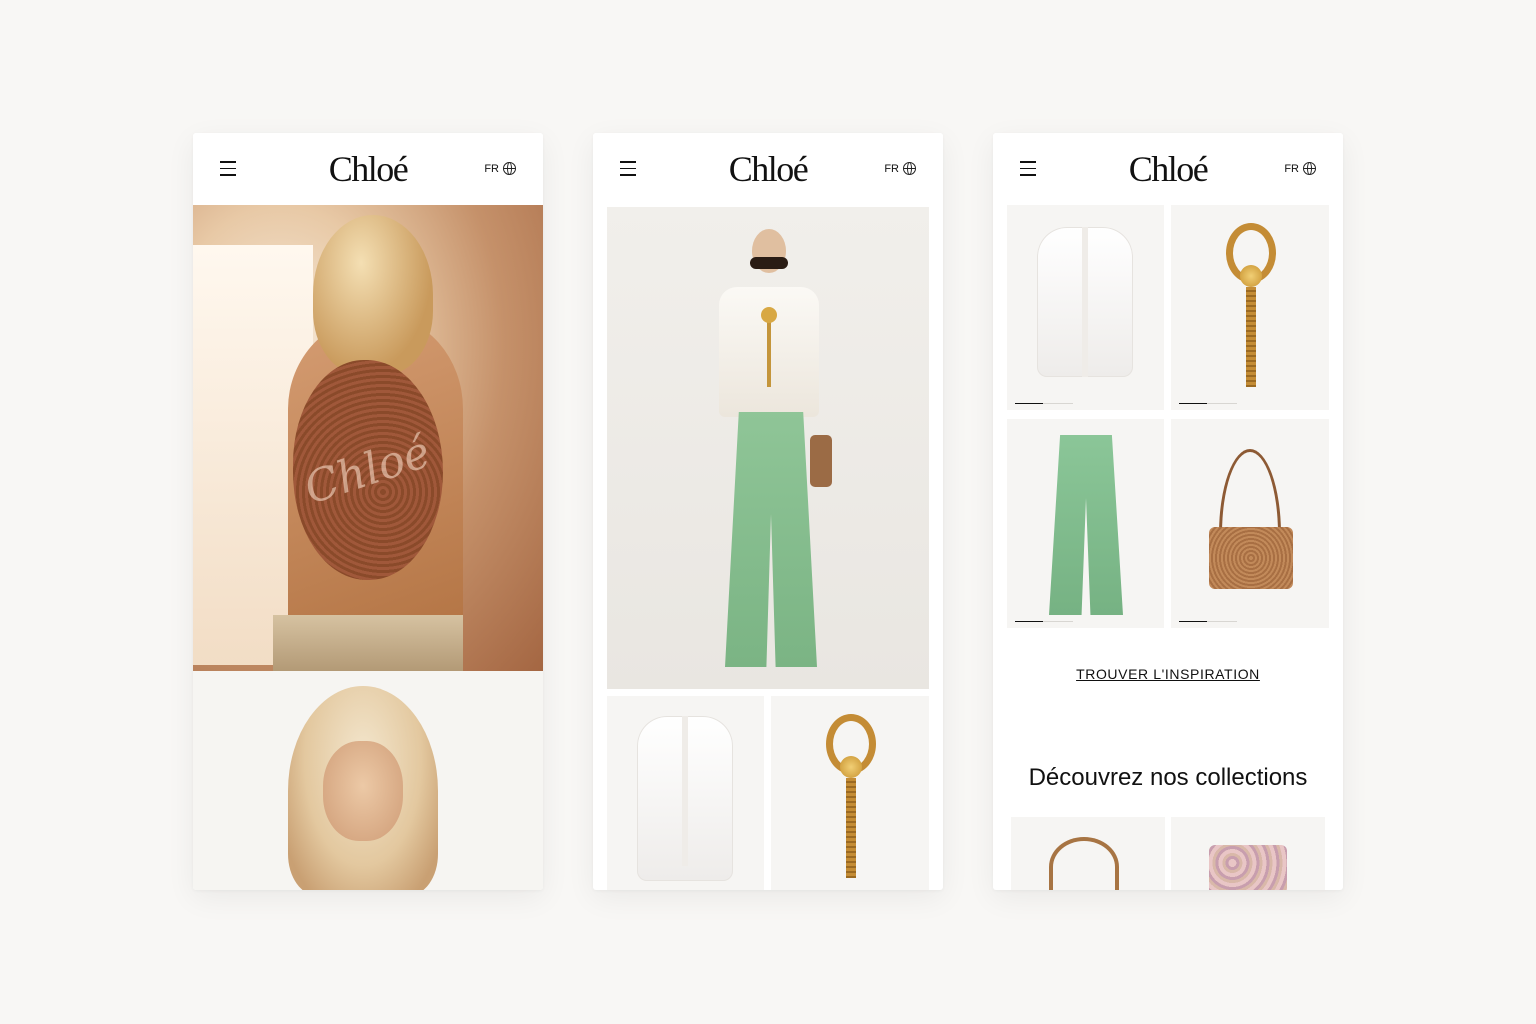 This screenshot has width=1536, height=1024. What do you see at coordinates (1248, 867) in the screenshot?
I see `collection-image-floral-top` at bounding box center [1248, 867].